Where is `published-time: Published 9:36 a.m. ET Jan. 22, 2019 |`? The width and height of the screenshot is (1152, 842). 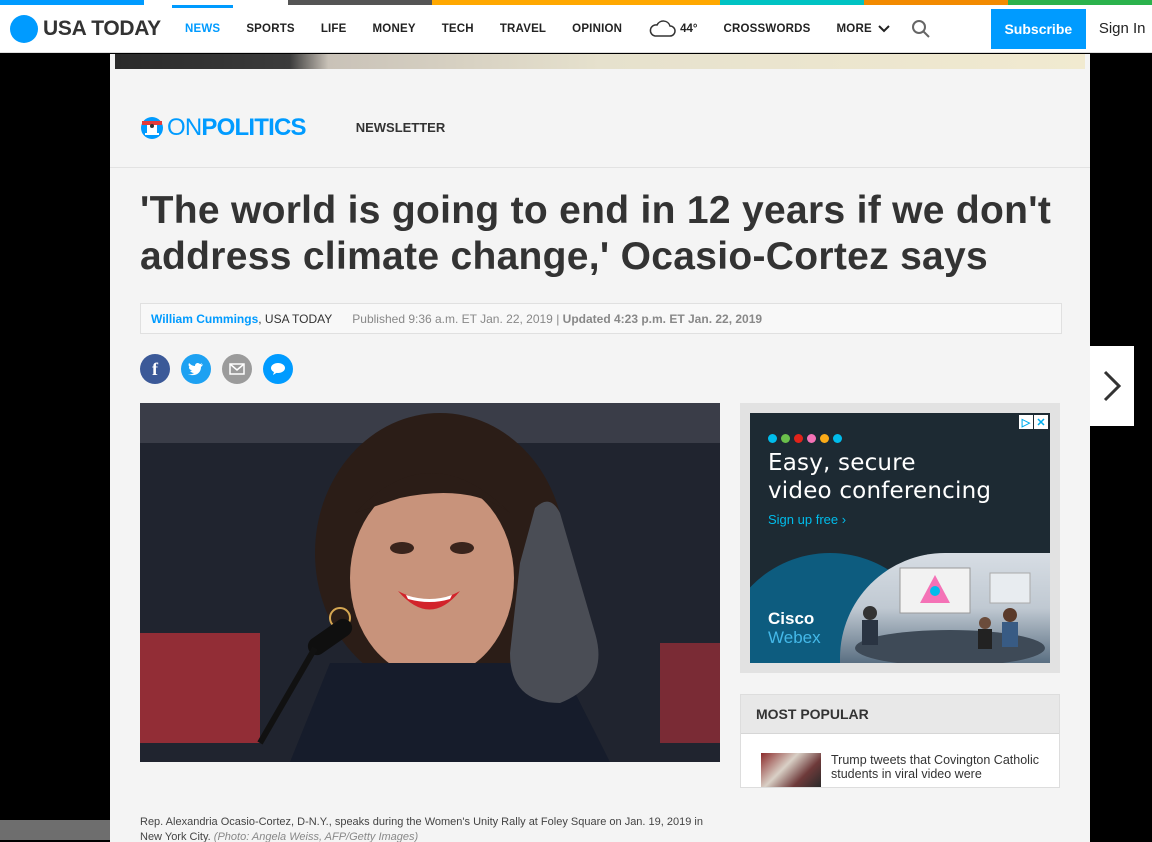 published-time: Published 9:36 a.m. ET Jan. 22, 2019 | is located at coordinates (457, 318).